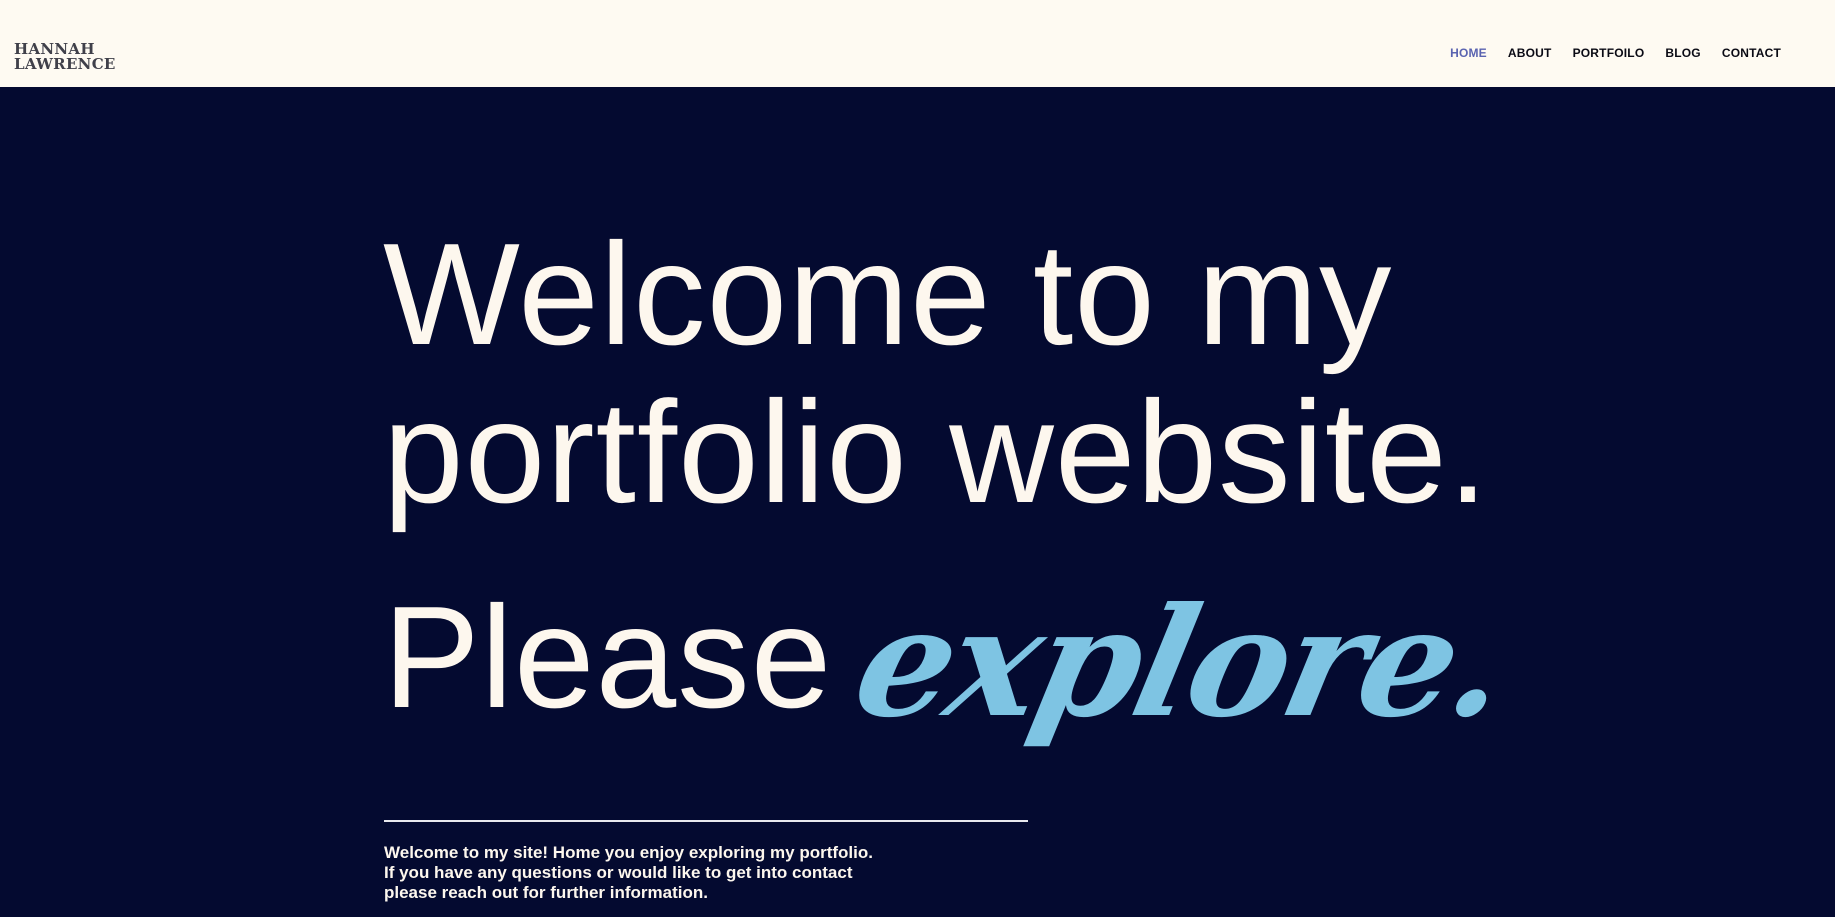 The image size is (1835, 917). I want to click on nav-link-contact: CONTACT, so click(1751, 53).